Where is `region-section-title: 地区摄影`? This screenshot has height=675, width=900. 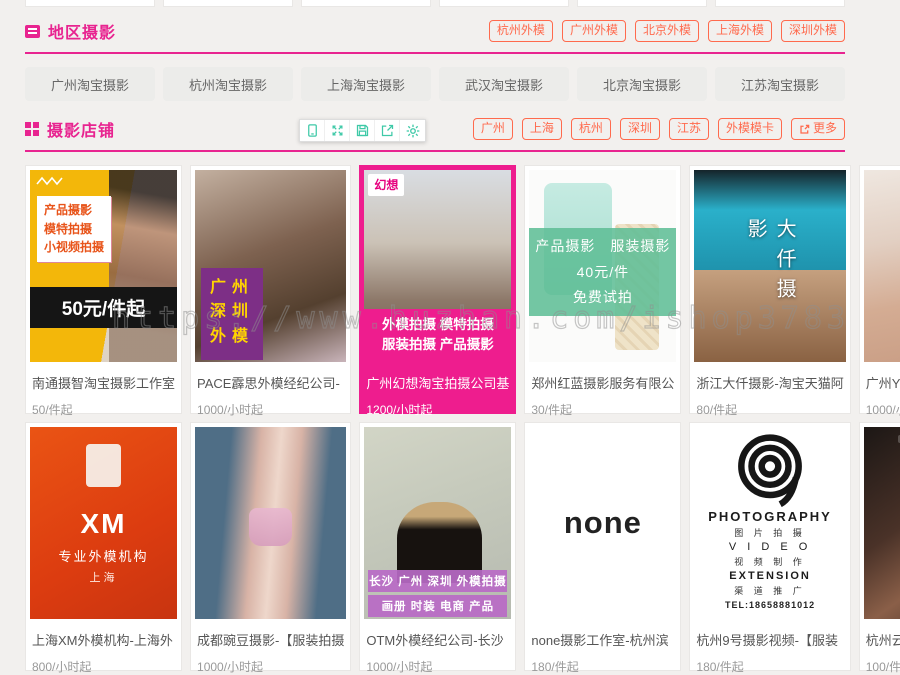
region-section-title: 地区摄影 is located at coordinates (82, 33).